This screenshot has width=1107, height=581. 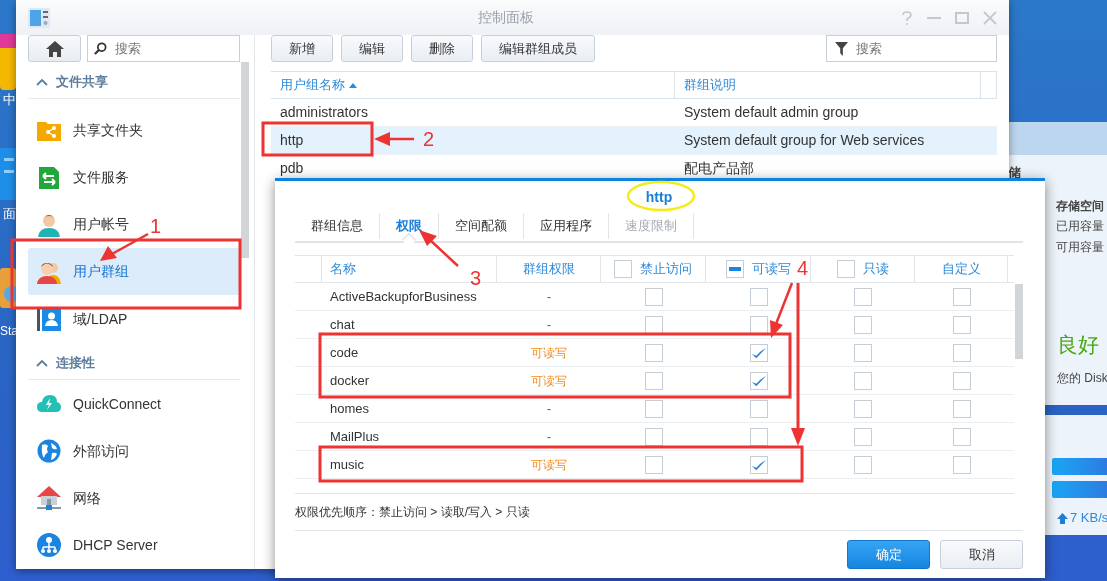 I want to click on column-header: 禁止访问, so click(x=666, y=269).